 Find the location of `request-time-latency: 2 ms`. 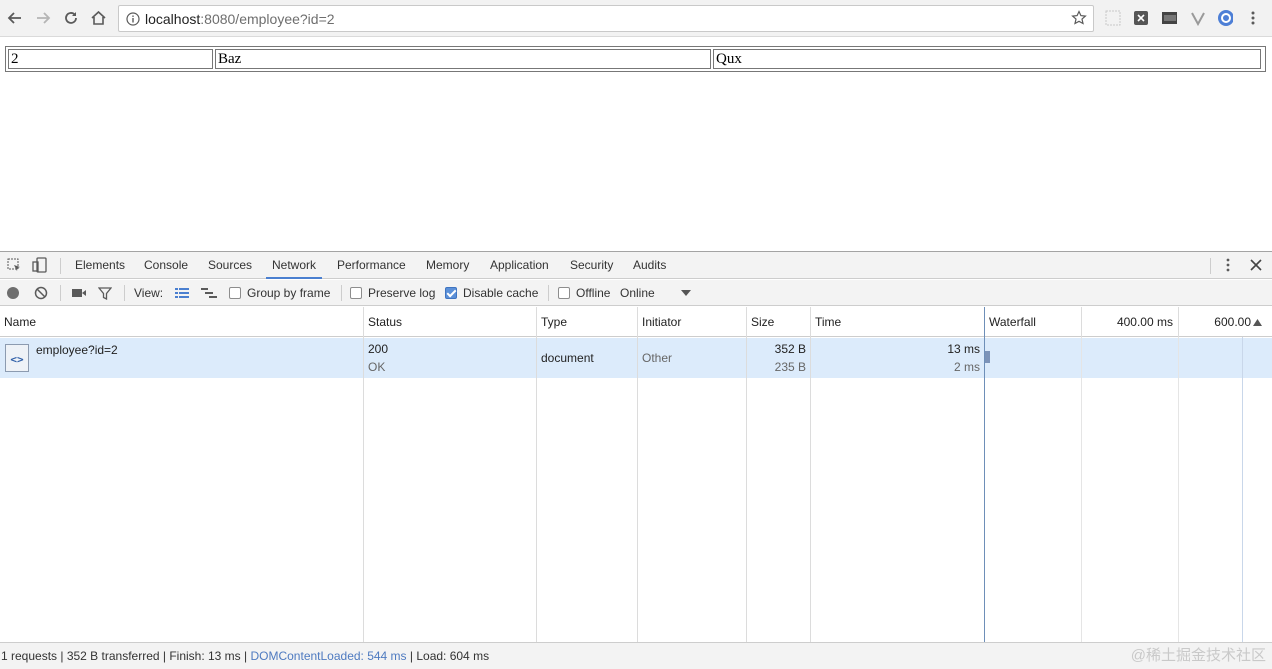

request-time-latency: 2 ms is located at coordinates (966, 367).